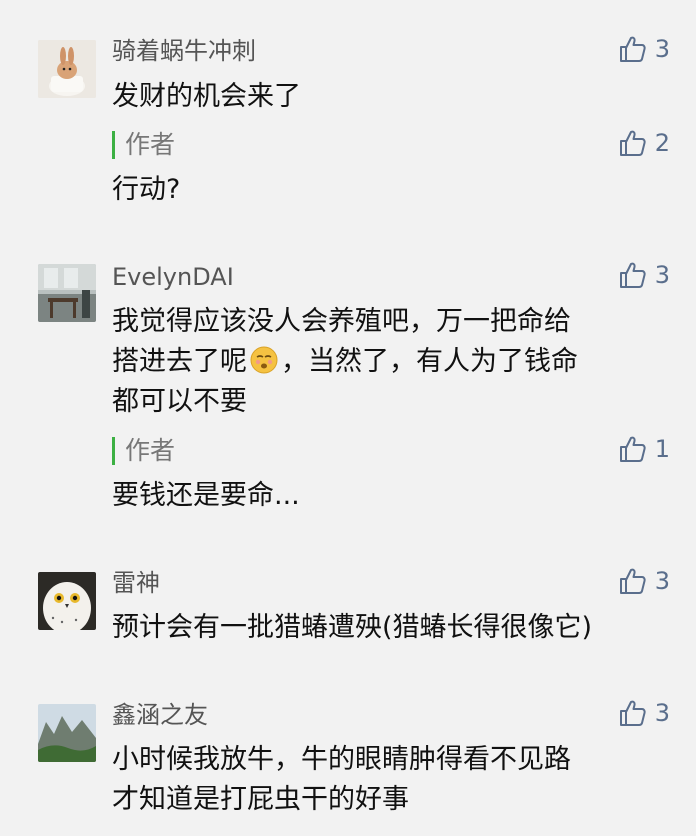  I want to click on comment-text-line: 才知道是打屁虫干的好事, so click(260, 799).